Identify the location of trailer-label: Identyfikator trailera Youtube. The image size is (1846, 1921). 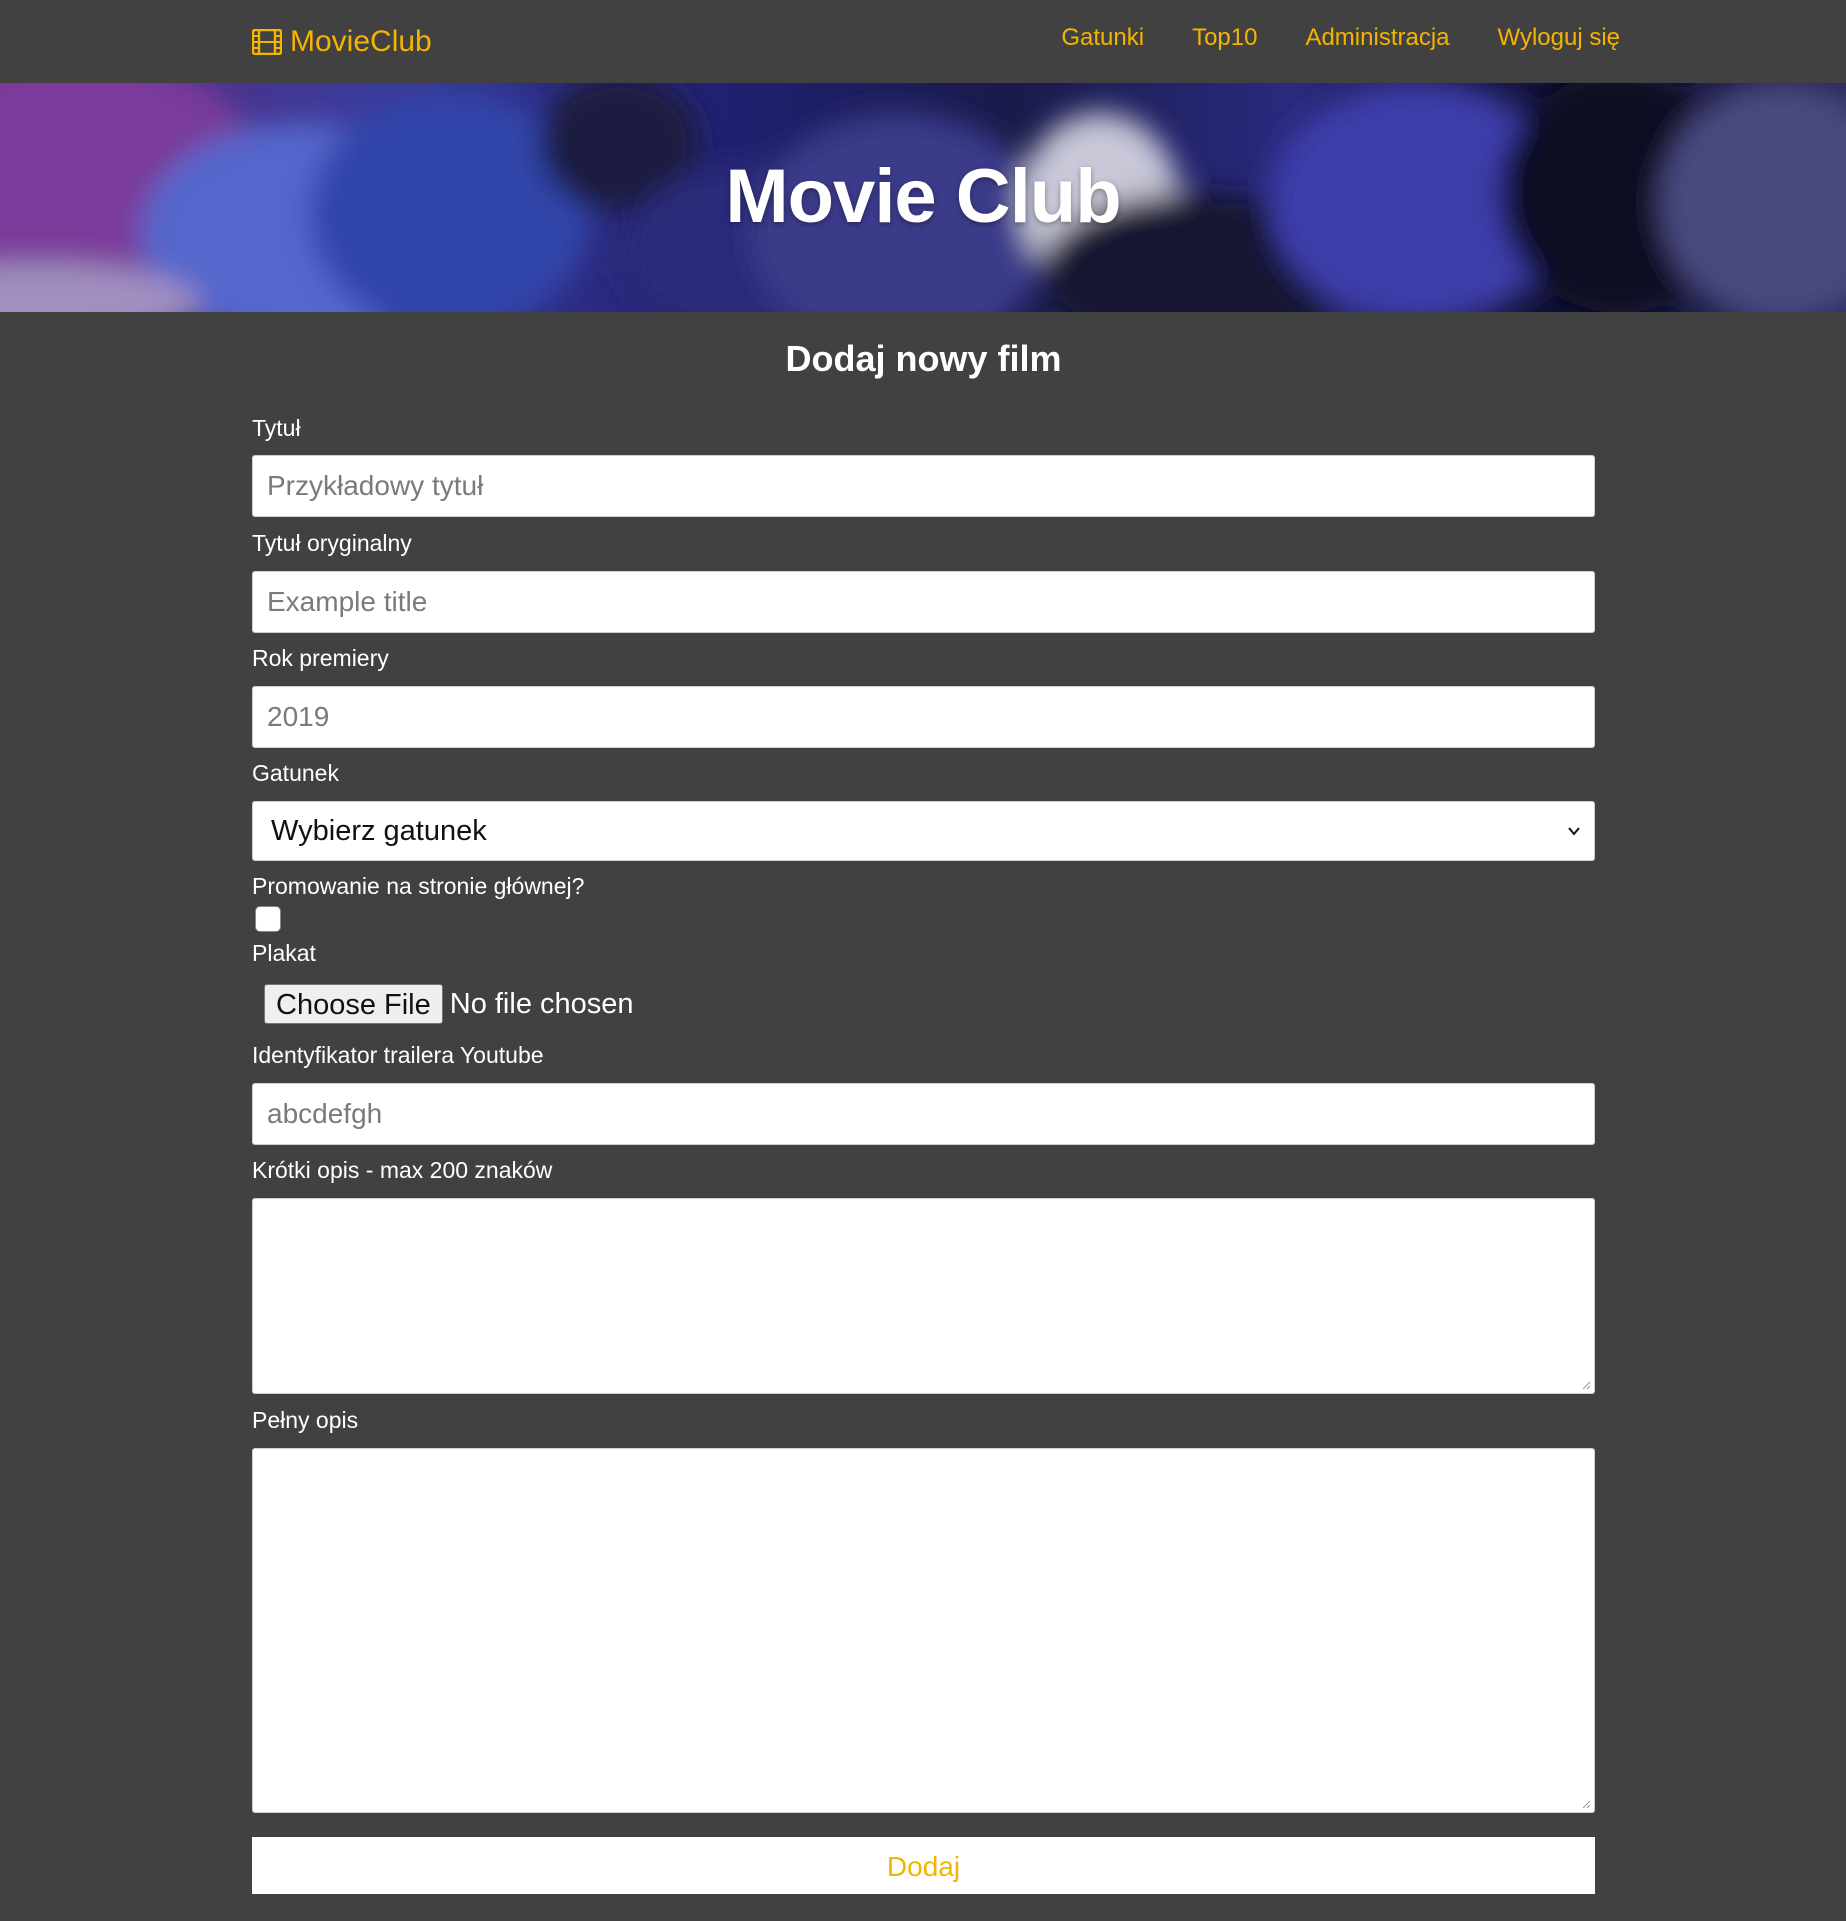
(398, 1055).